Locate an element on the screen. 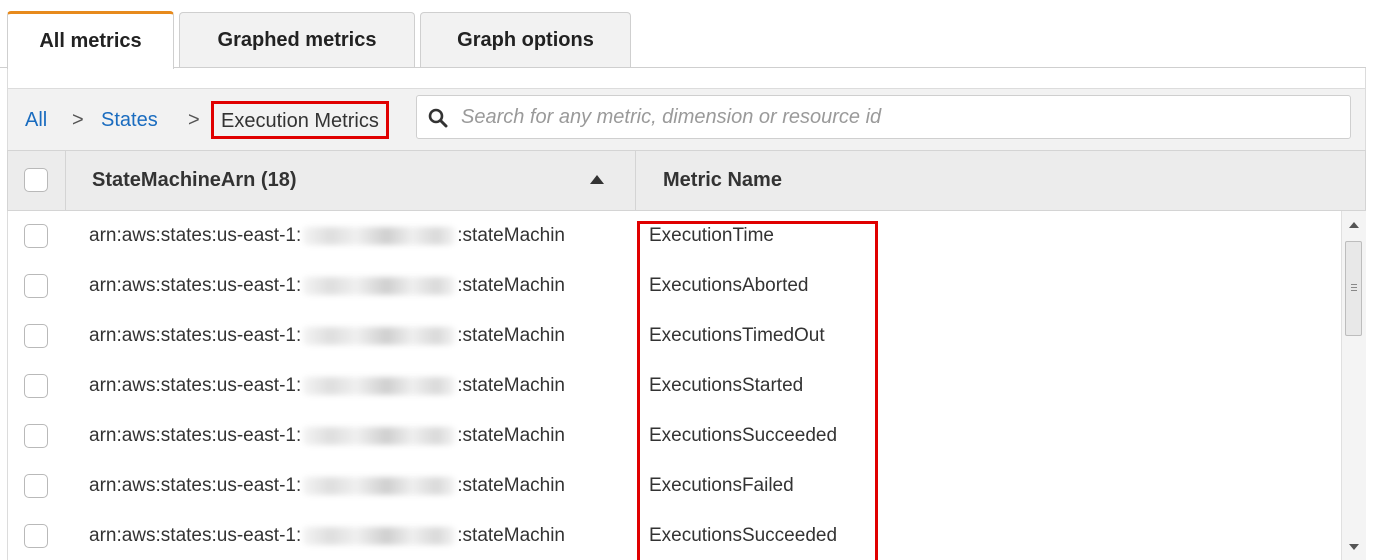 The width and height of the screenshot is (1375, 560). breadcrumb-states: States is located at coordinates (129, 120).